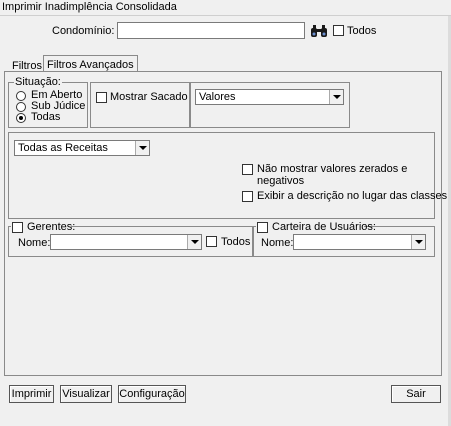  I want to click on binoculars-icon, so click(319, 30).